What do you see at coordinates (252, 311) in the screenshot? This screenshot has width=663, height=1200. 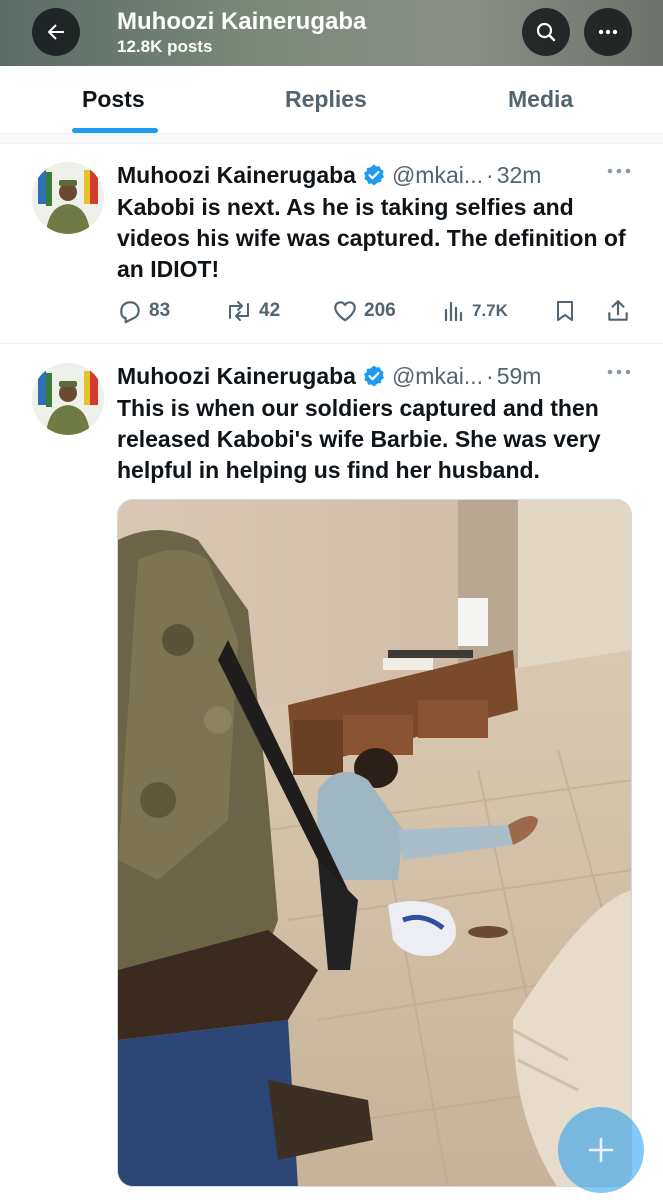 I see `repost-button: 42` at bounding box center [252, 311].